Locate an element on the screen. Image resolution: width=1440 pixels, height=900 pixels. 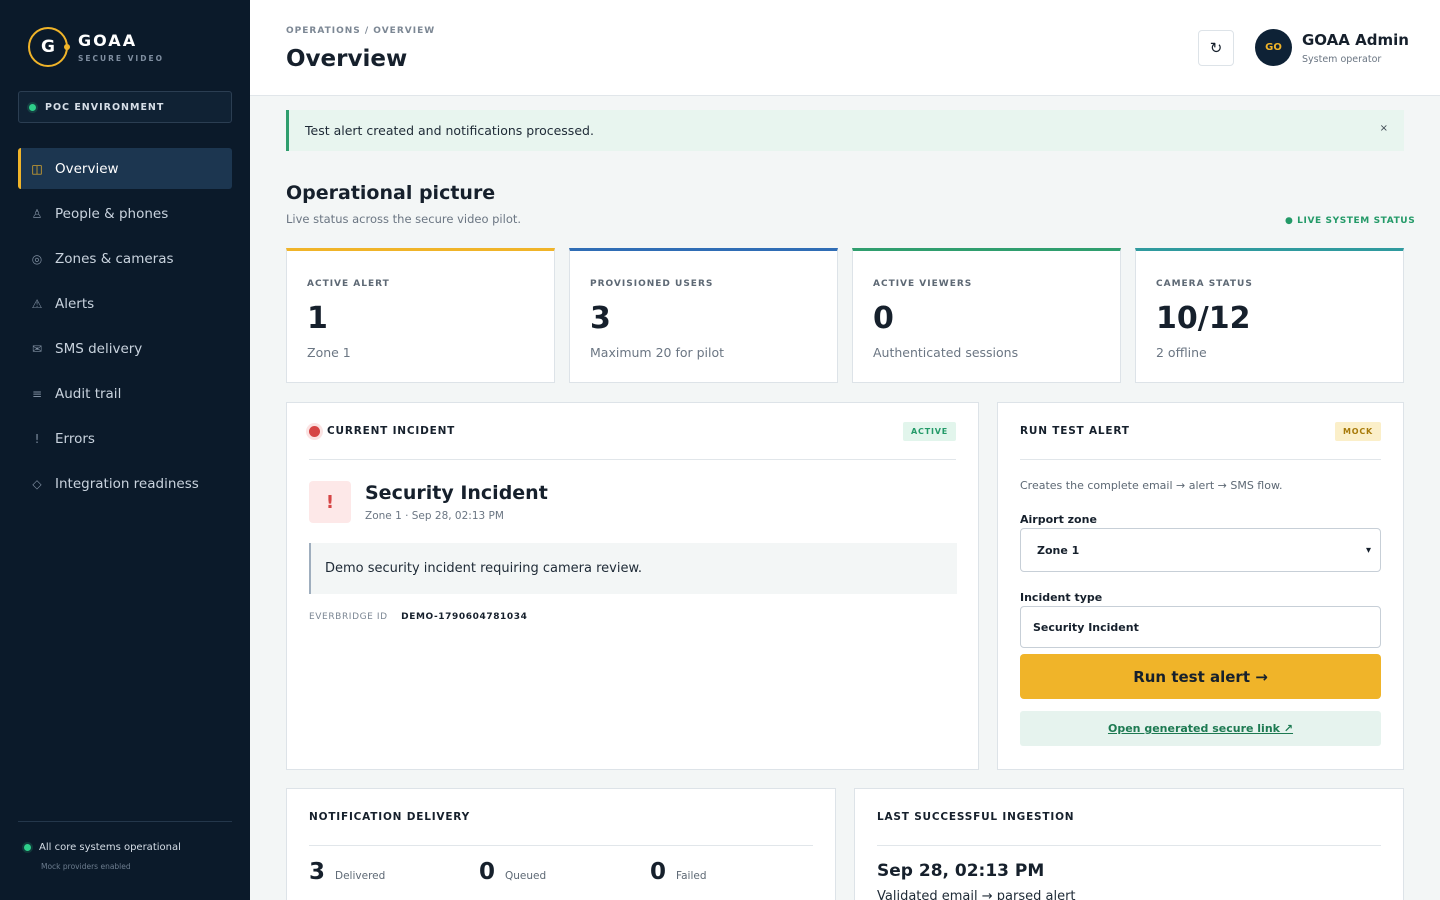
environment-label: POC ENVIRONMENT is located at coordinates (105, 107).